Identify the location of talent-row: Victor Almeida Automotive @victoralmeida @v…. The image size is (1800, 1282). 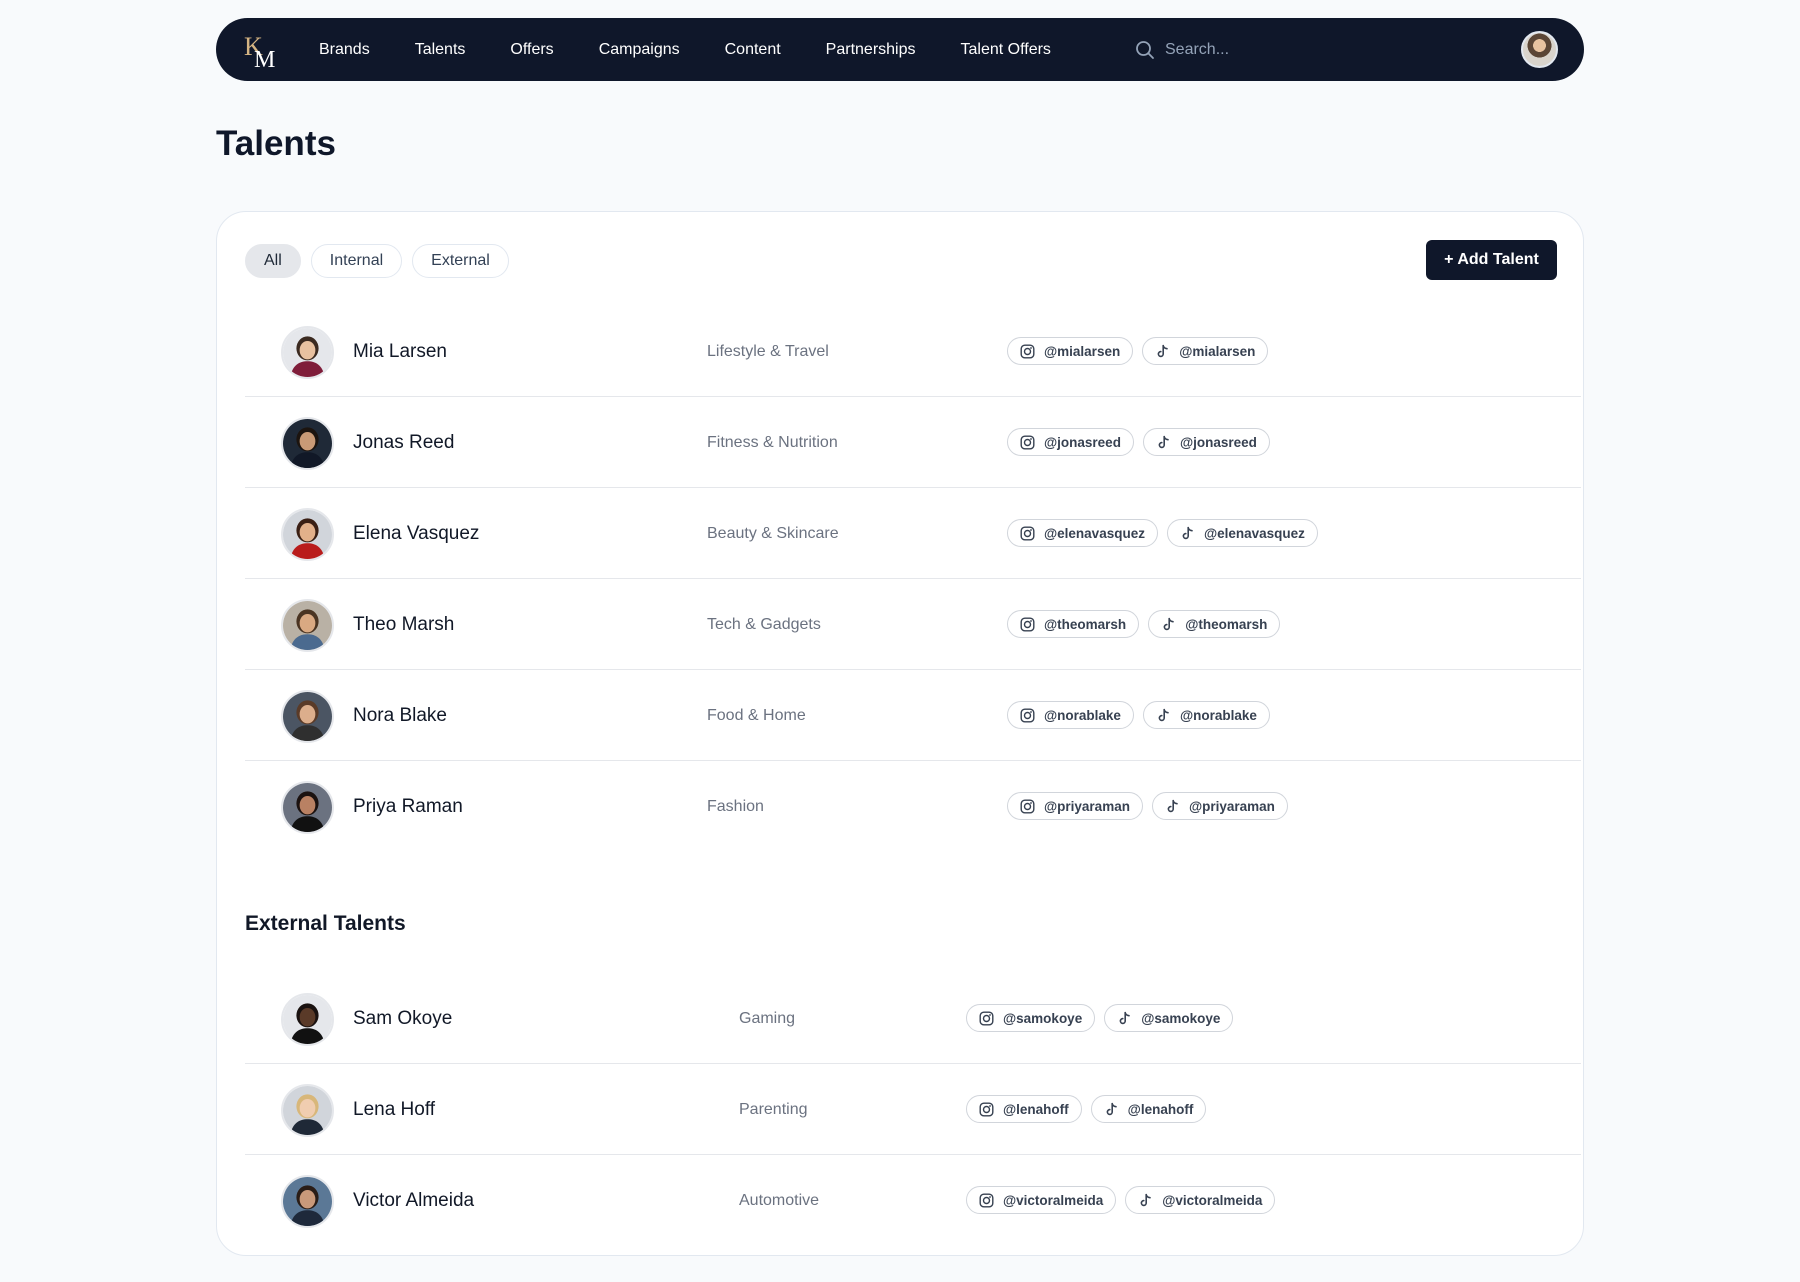
(913, 1200).